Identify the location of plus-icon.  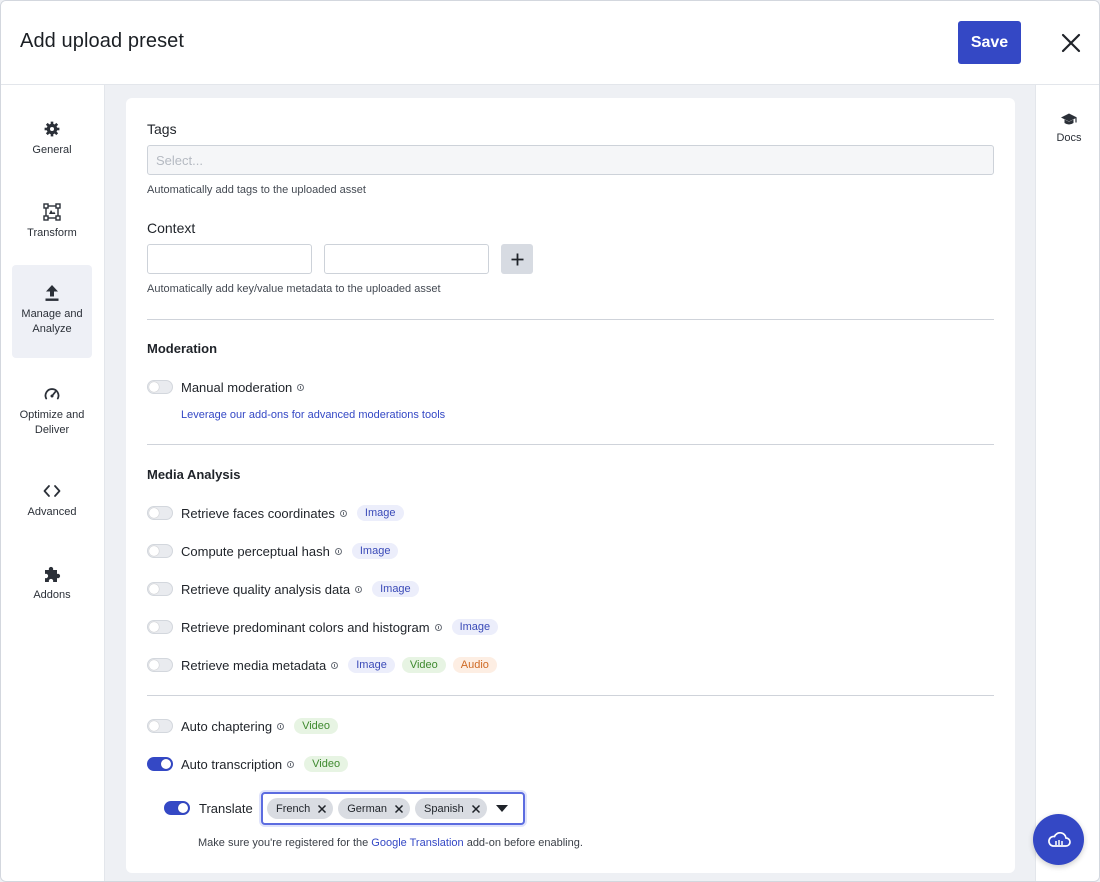
(517, 259).